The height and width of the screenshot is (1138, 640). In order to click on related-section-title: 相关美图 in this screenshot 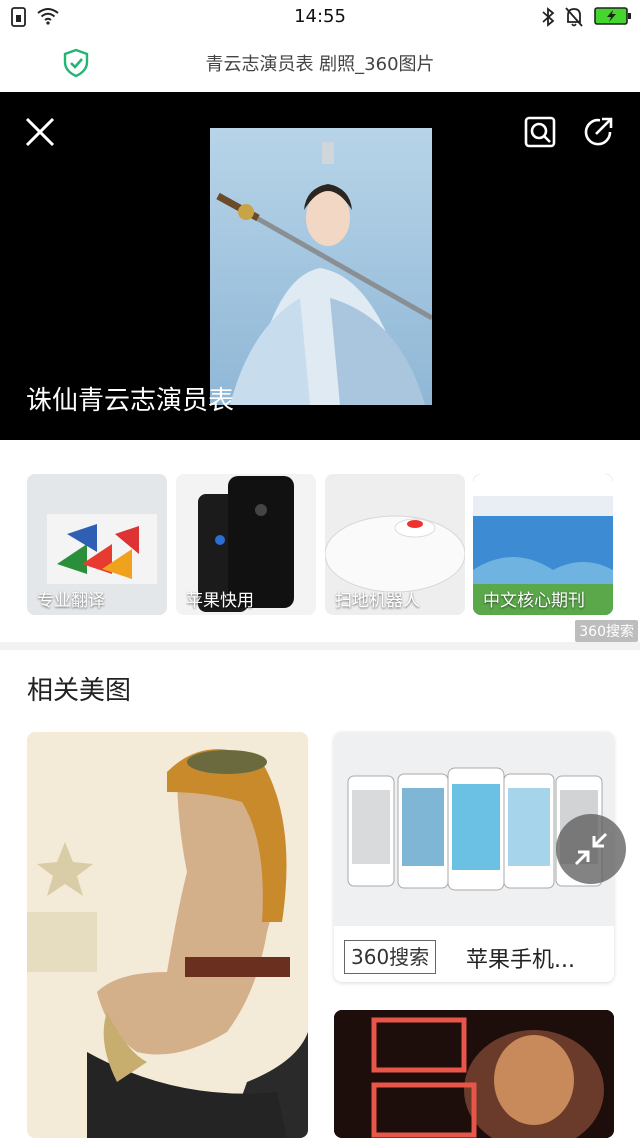, I will do `click(79, 691)`.